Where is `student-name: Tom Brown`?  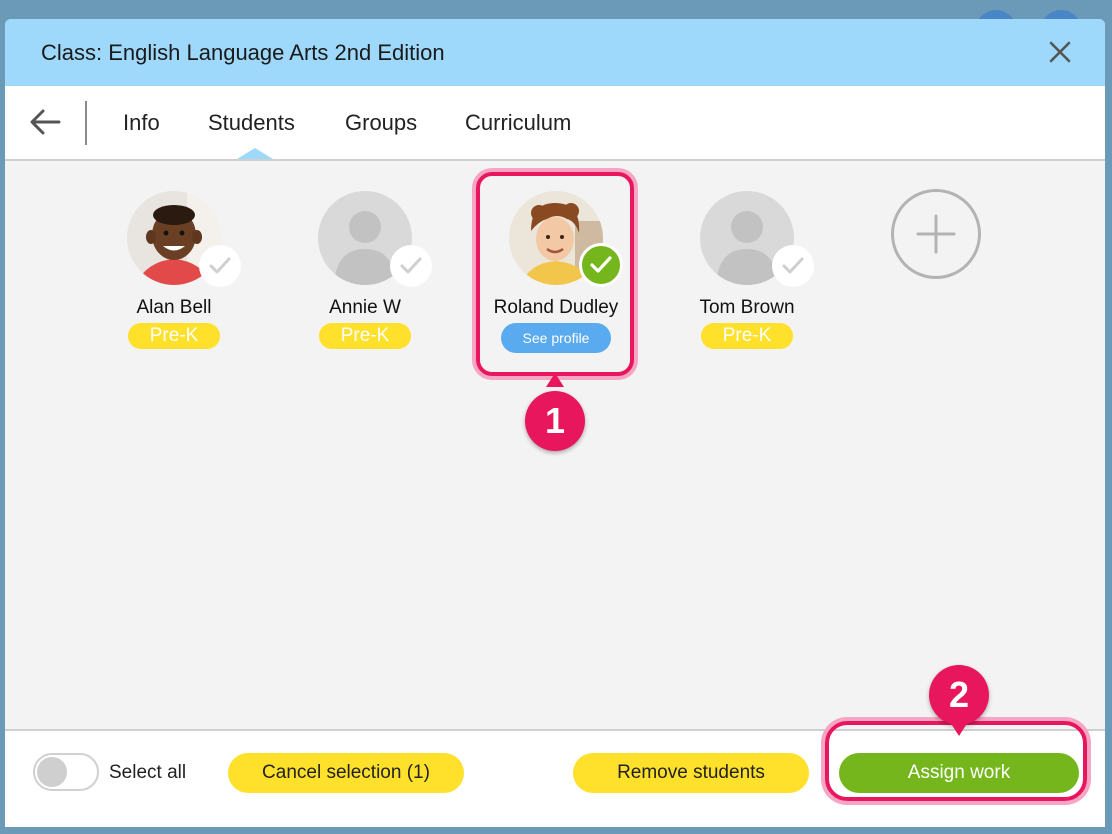 student-name: Tom Brown is located at coordinates (747, 307).